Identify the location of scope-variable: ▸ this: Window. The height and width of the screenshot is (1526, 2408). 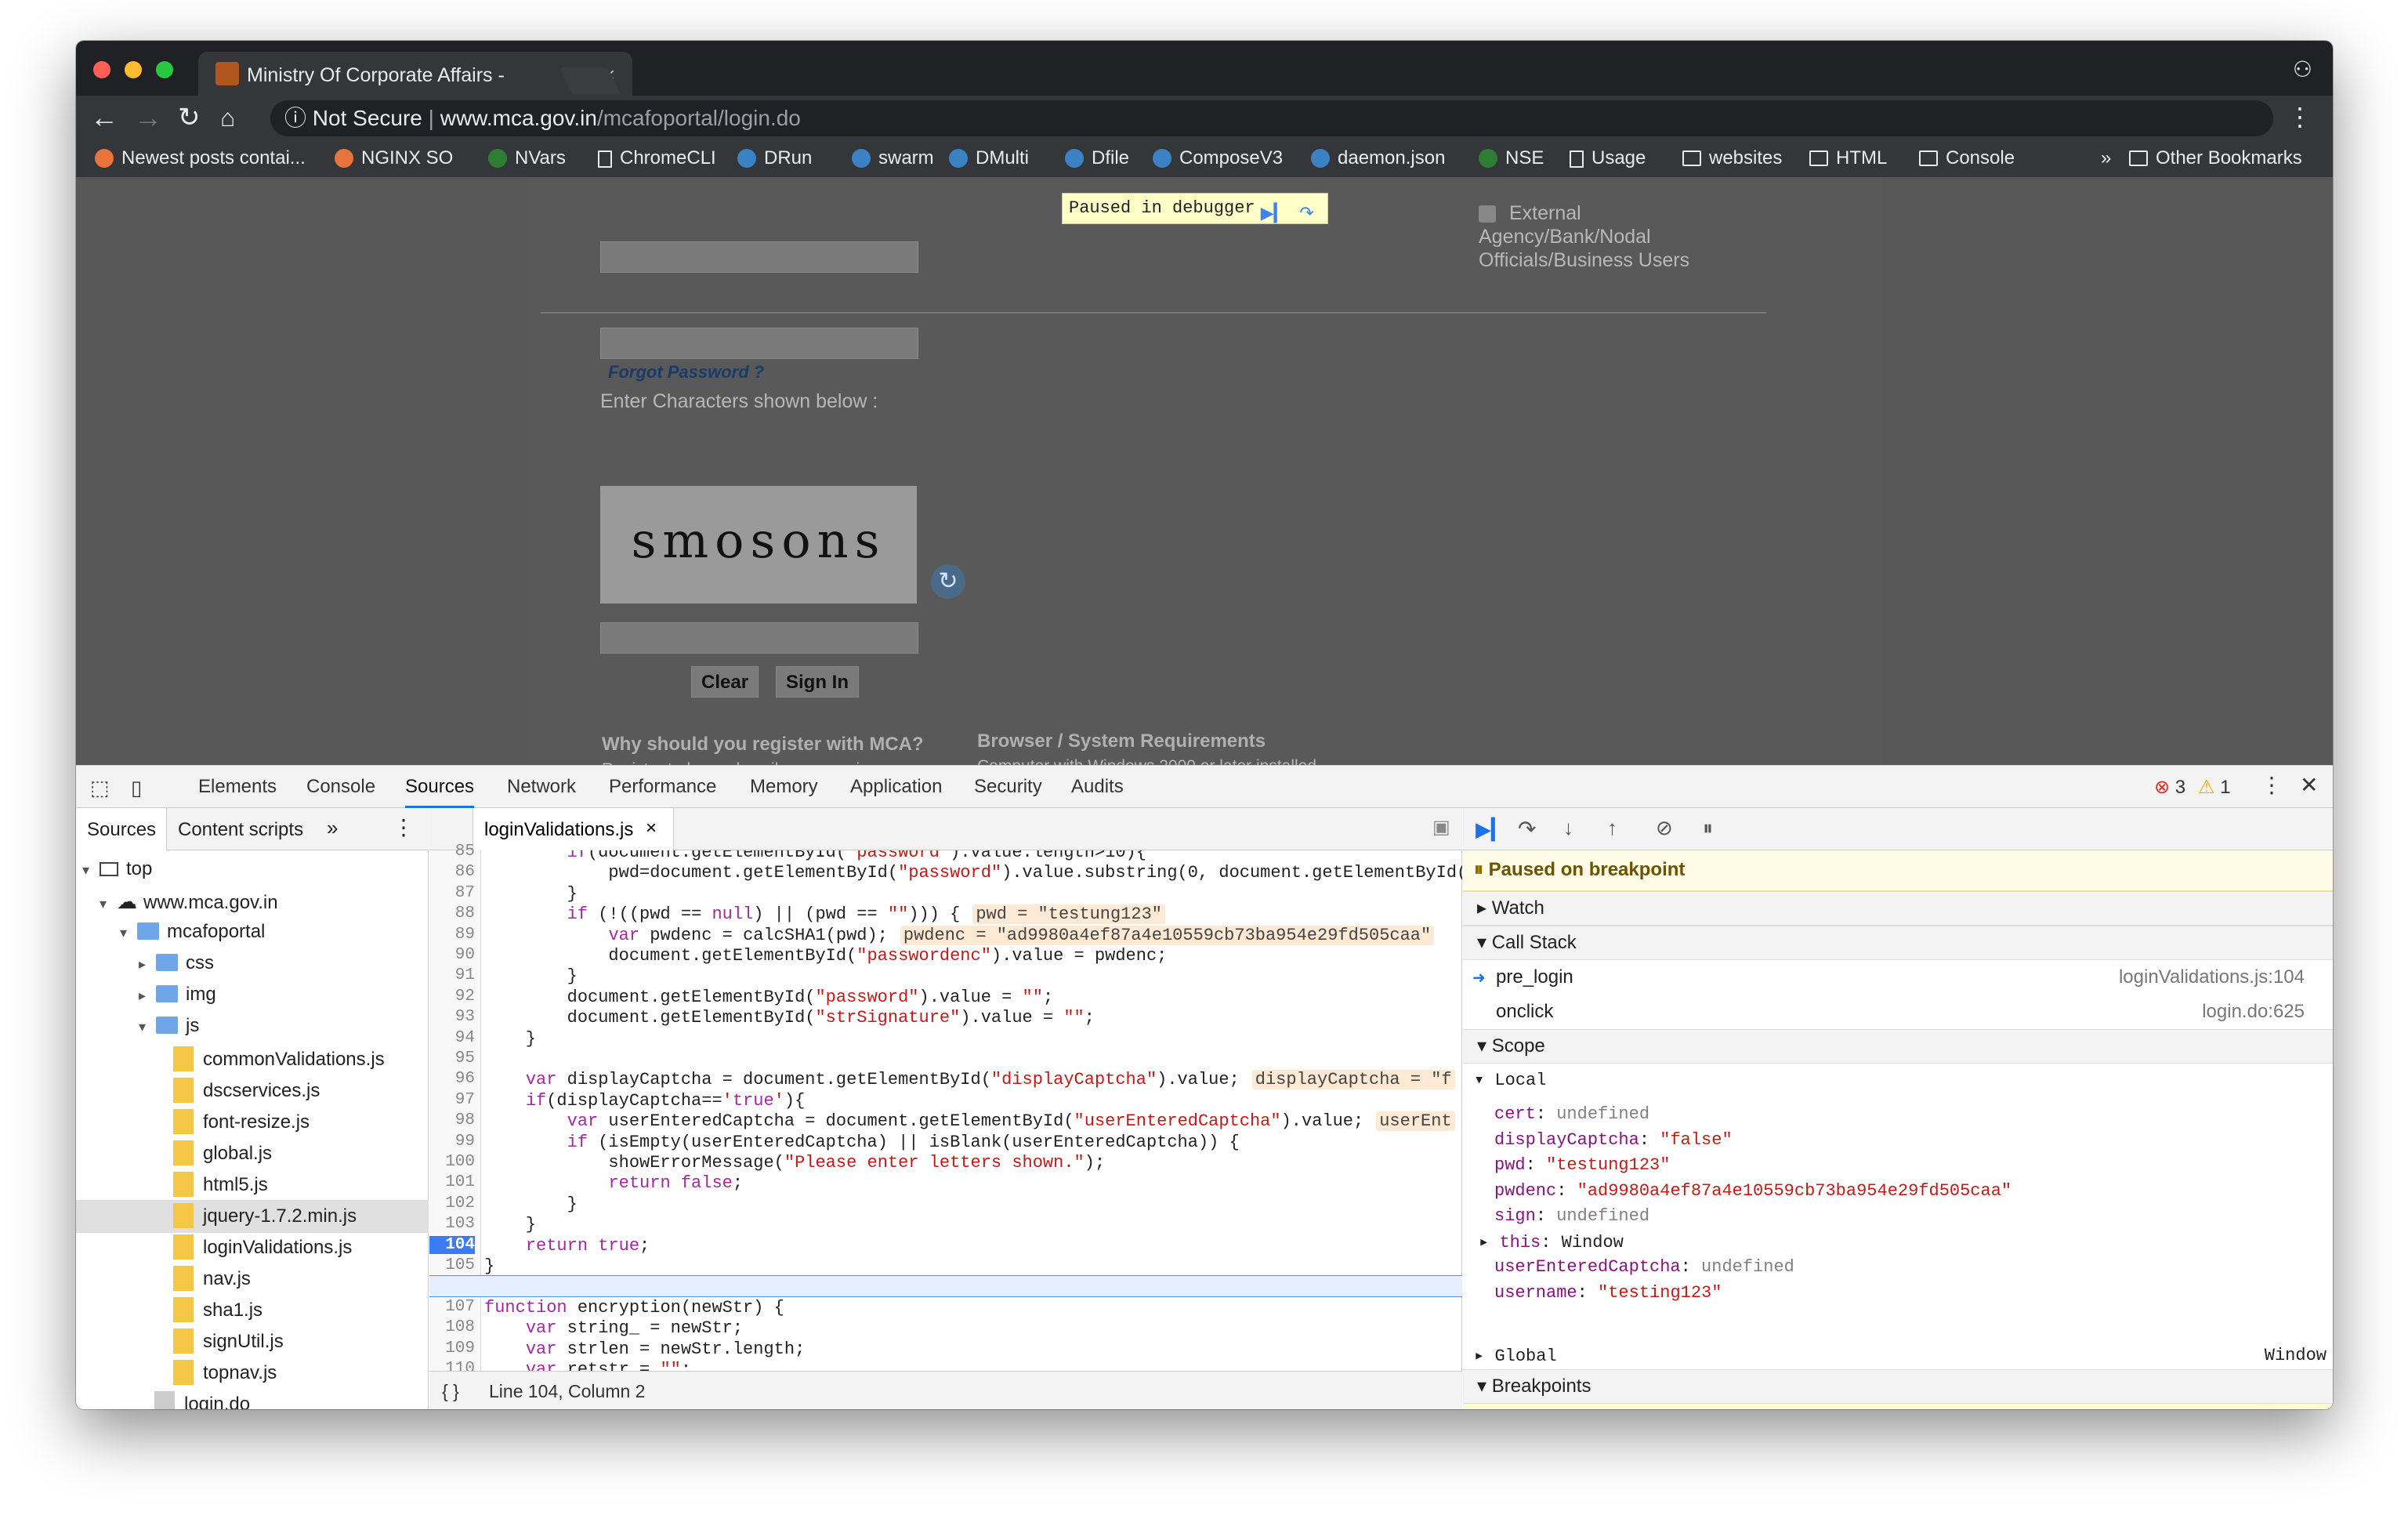
(1552, 1242).